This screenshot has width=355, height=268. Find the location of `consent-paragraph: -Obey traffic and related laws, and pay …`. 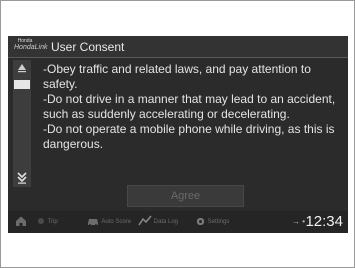

consent-paragraph: -Obey traffic and related laws, and pay … is located at coordinates (177, 76).